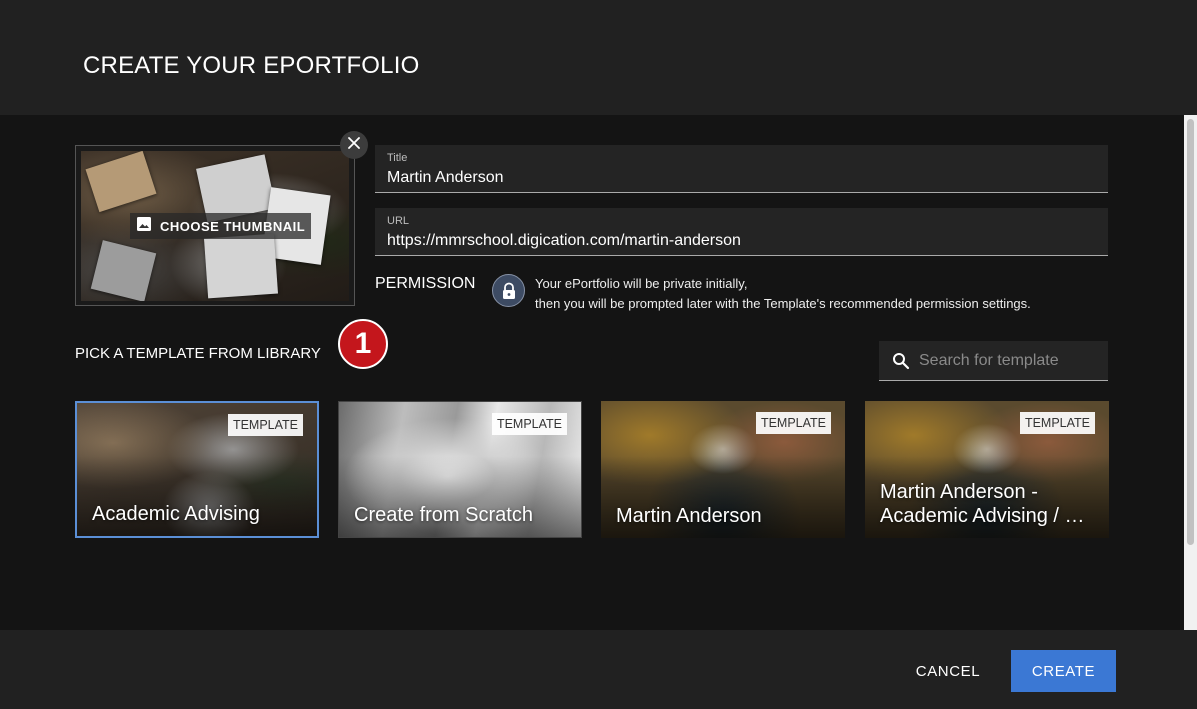 This screenshot has height=709, width=1197. Describe the element at coordinates (425, 283) in the screenshot. I see `permission-label: PERMISSION` at that location.